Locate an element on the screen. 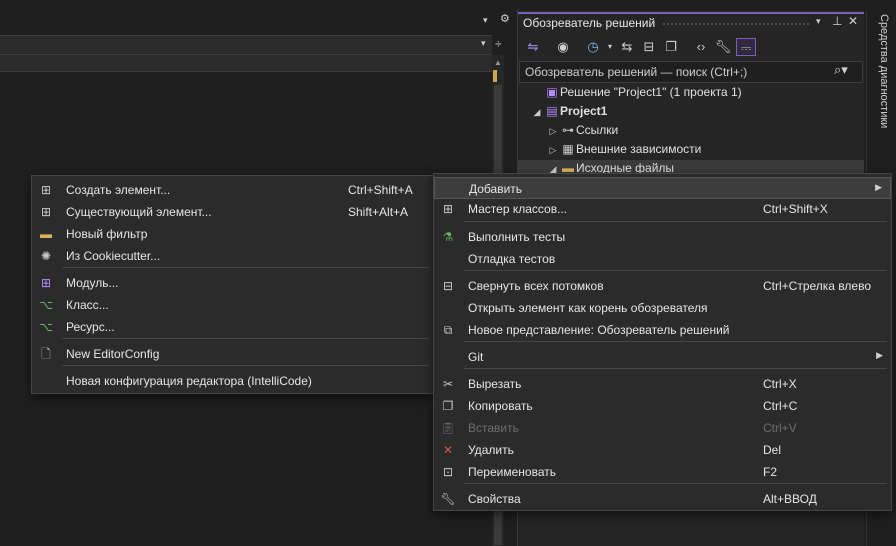 Image resolution: width=896 pixels, height=546 pixels. run-tests-icon: ⚗ is located at coordinates (448, 237).